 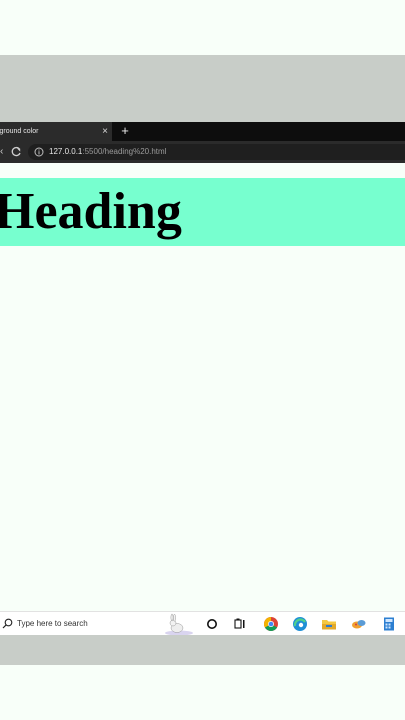 I want to click on tab-close-icon: ×, so click(x=105, y=131).